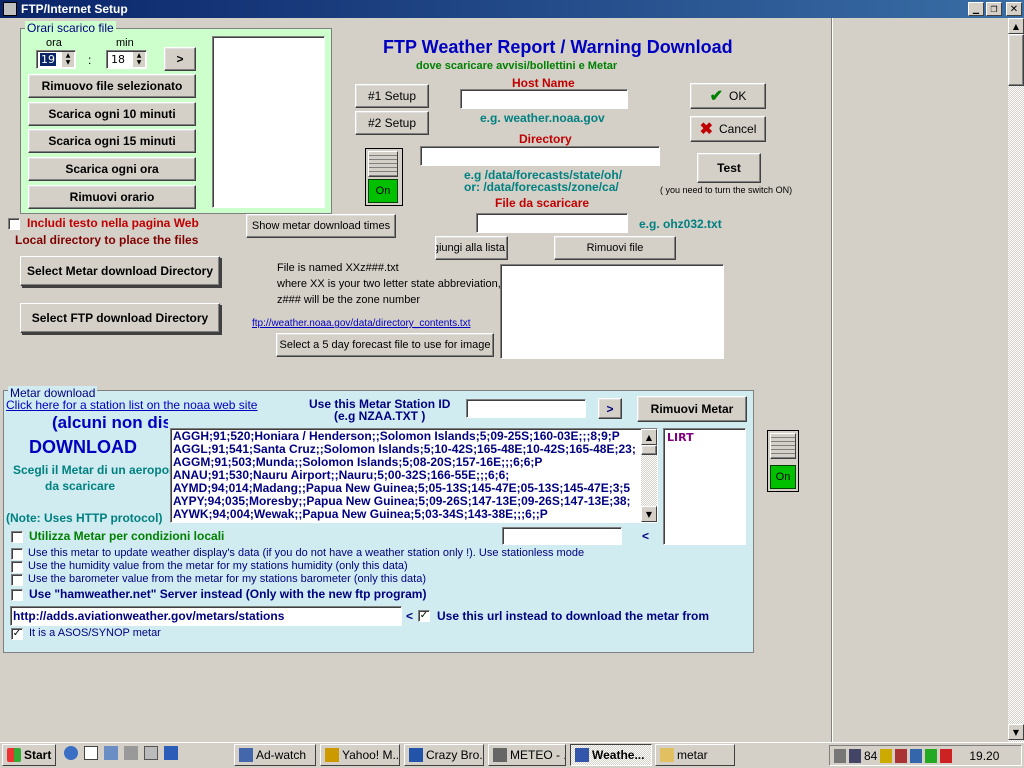 Image resolution: width=1024 pixels, height=768 pixels. What do you see at coordinates (695, 755) in the screenshot?
I see `taskbar-item: metar` at bounding box center [695, 755].